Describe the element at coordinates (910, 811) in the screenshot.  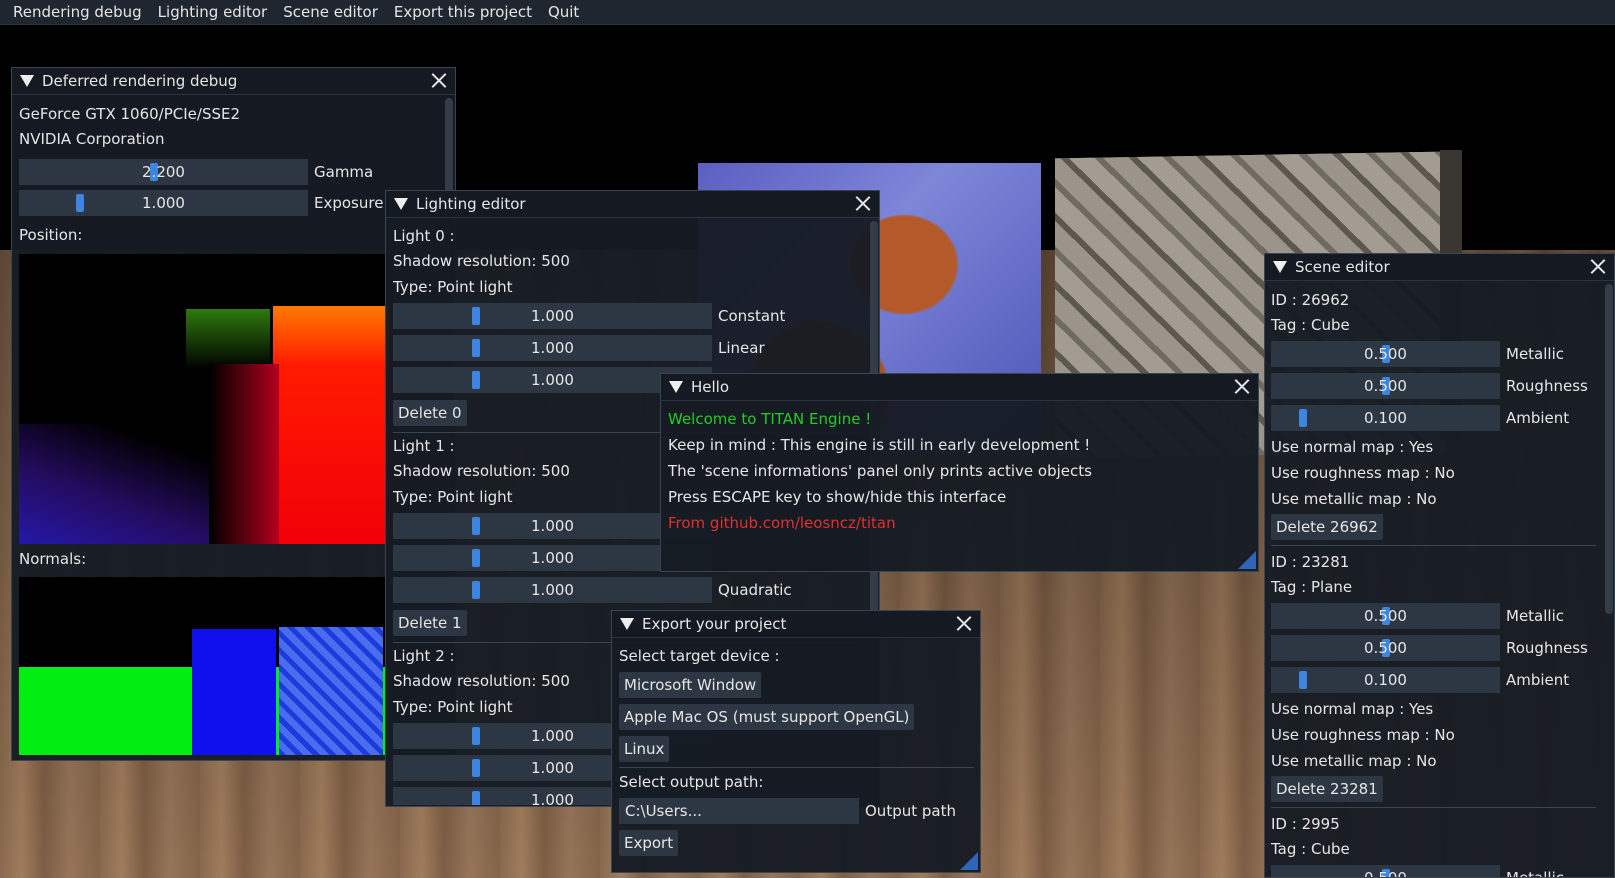
I see `output-path-label: Output path` at that location.